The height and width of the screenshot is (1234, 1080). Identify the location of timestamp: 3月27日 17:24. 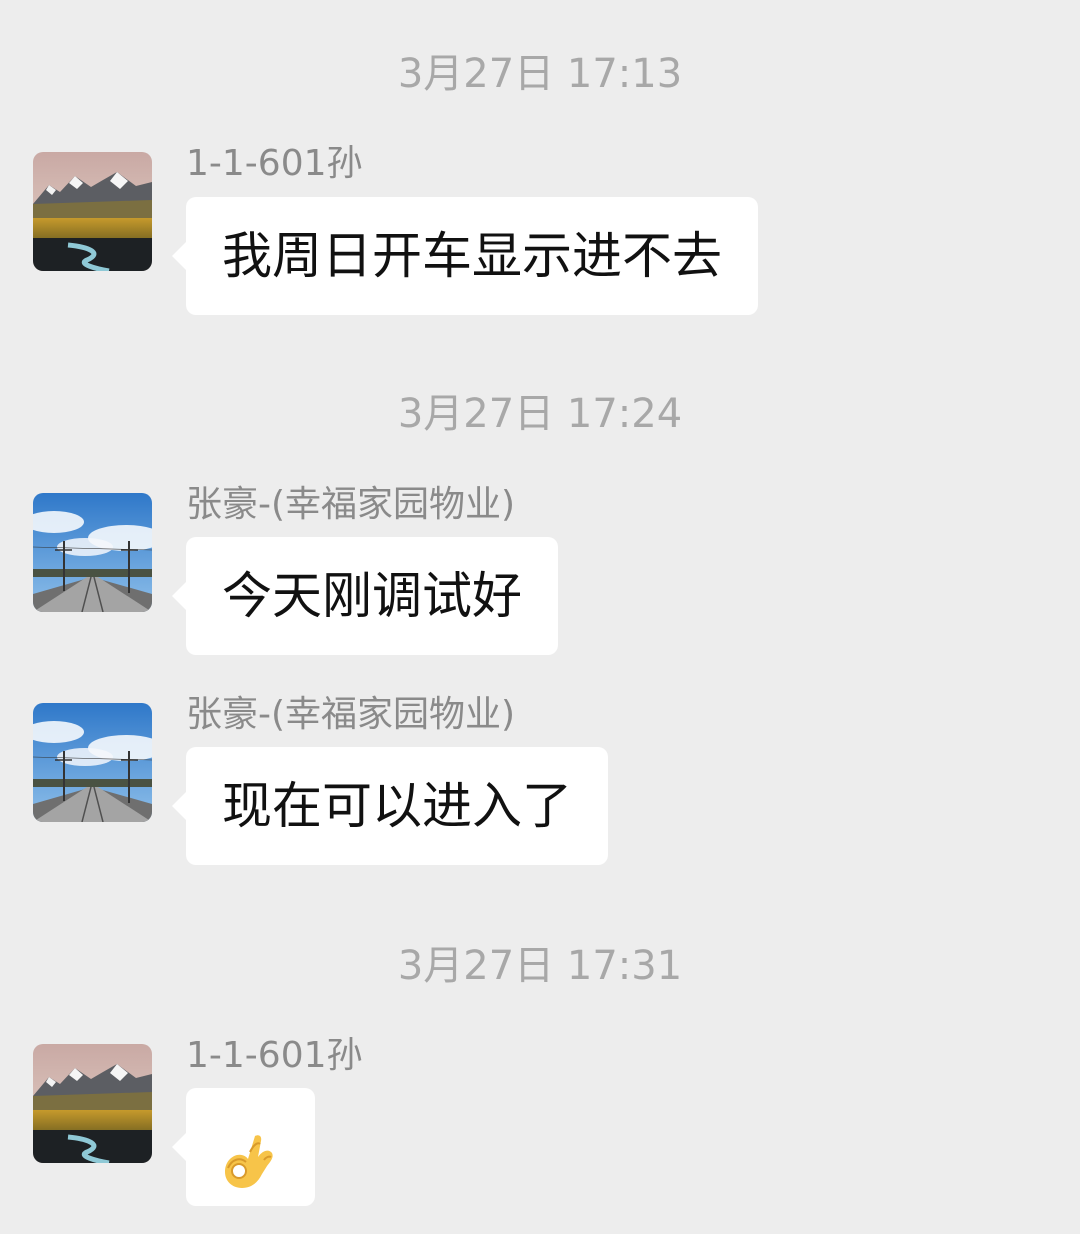
(540, 414).